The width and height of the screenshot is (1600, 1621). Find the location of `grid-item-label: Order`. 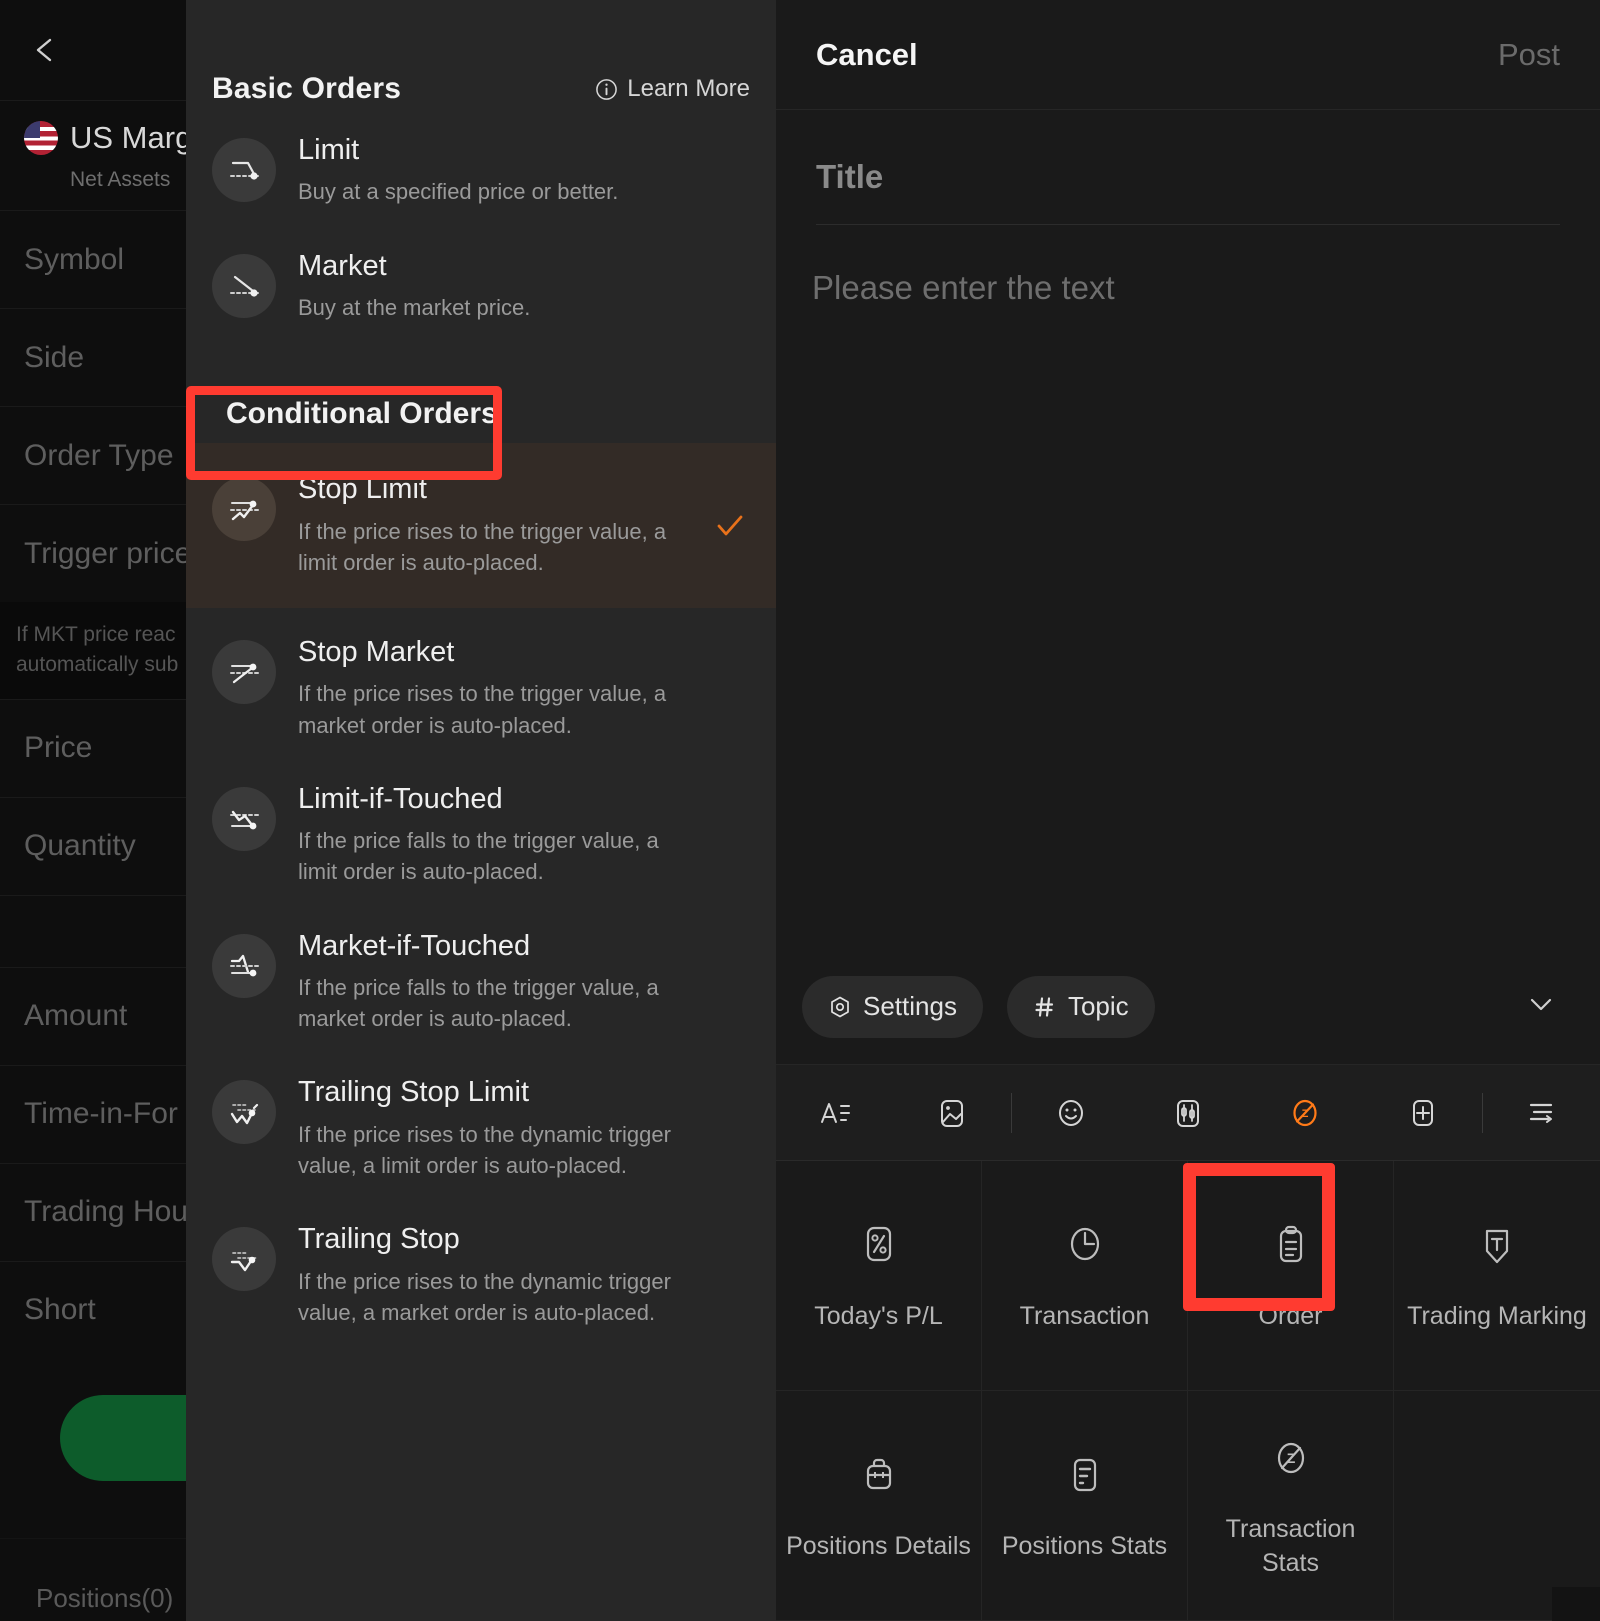

grid-item-label: Order is located at coordinates (1290, 1315).